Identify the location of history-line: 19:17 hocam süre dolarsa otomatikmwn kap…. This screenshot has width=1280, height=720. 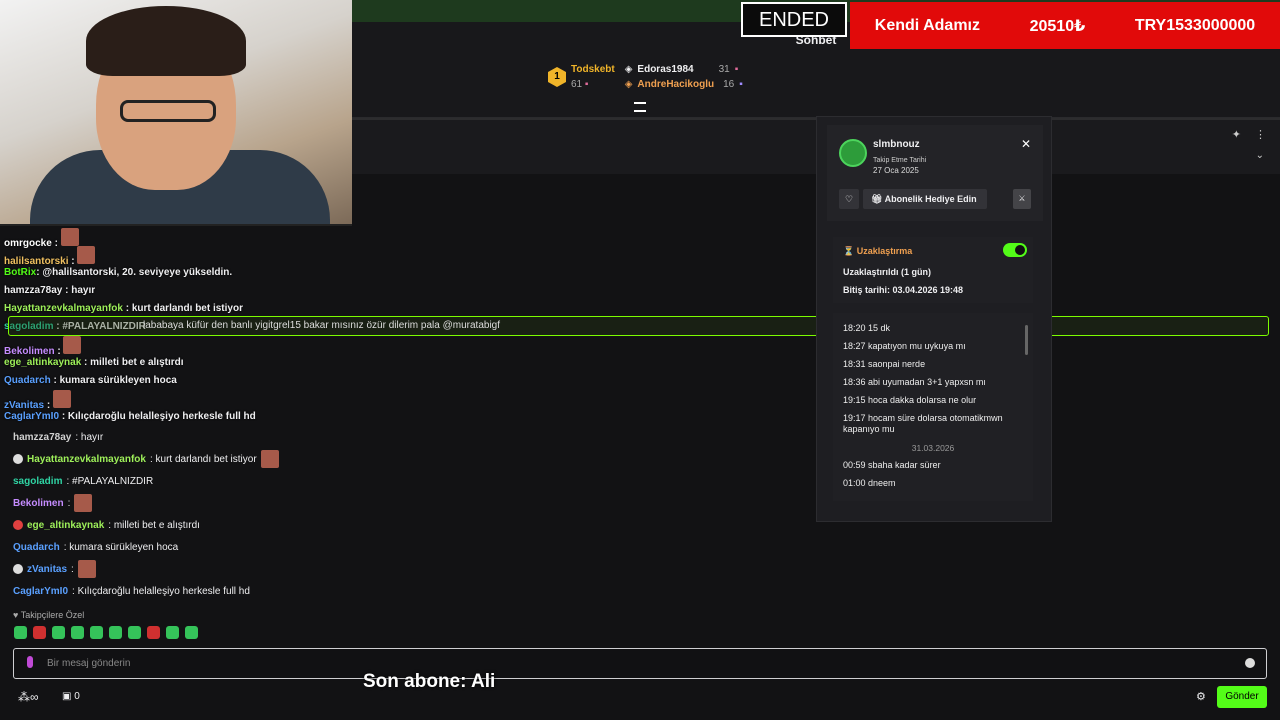
(923, 423).